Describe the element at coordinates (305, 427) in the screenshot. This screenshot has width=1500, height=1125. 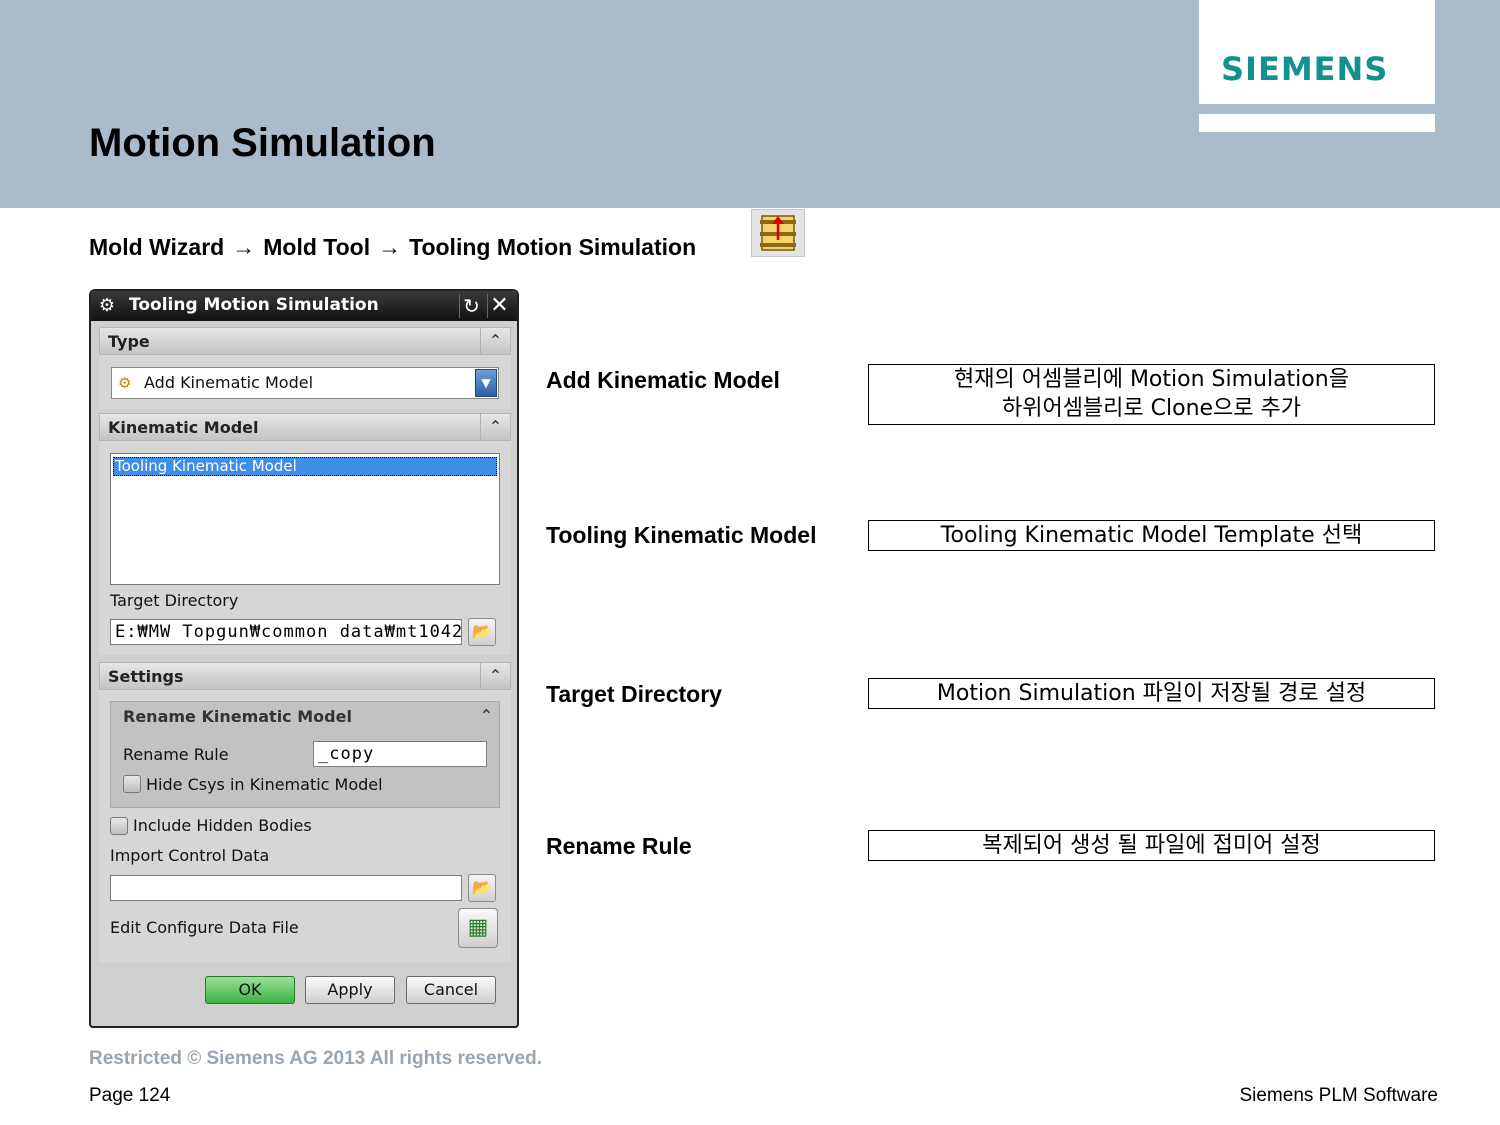
I see `kinematic-model-section-header: Kinematic Model ⌃` at that location.